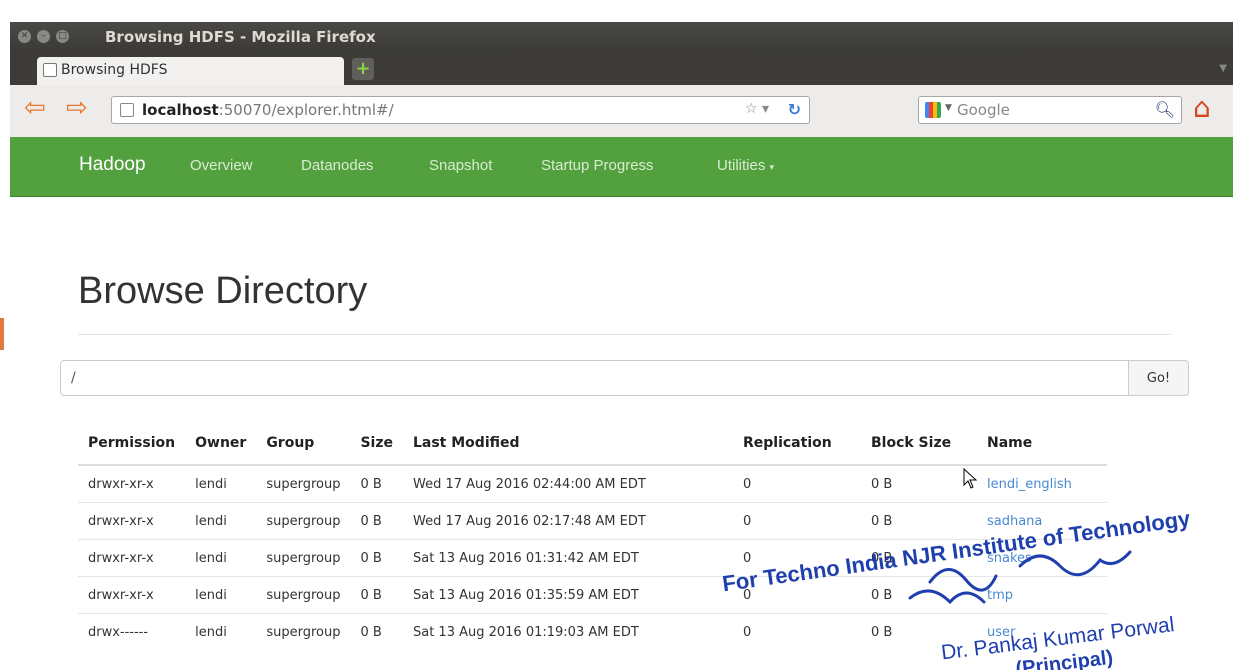 This screenshot has width=1233, height=671. What do you see at coordinates (1223, 68) in the screenshot?
I see `tab-list-icon: ▼` at bounding box center [1223, 68].